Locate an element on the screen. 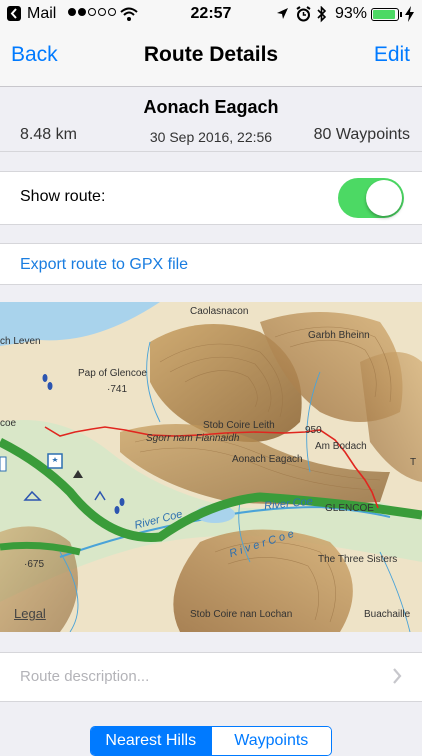  map-label-caolasnacon: Caolasnacon is located at coordinates (219, 311).